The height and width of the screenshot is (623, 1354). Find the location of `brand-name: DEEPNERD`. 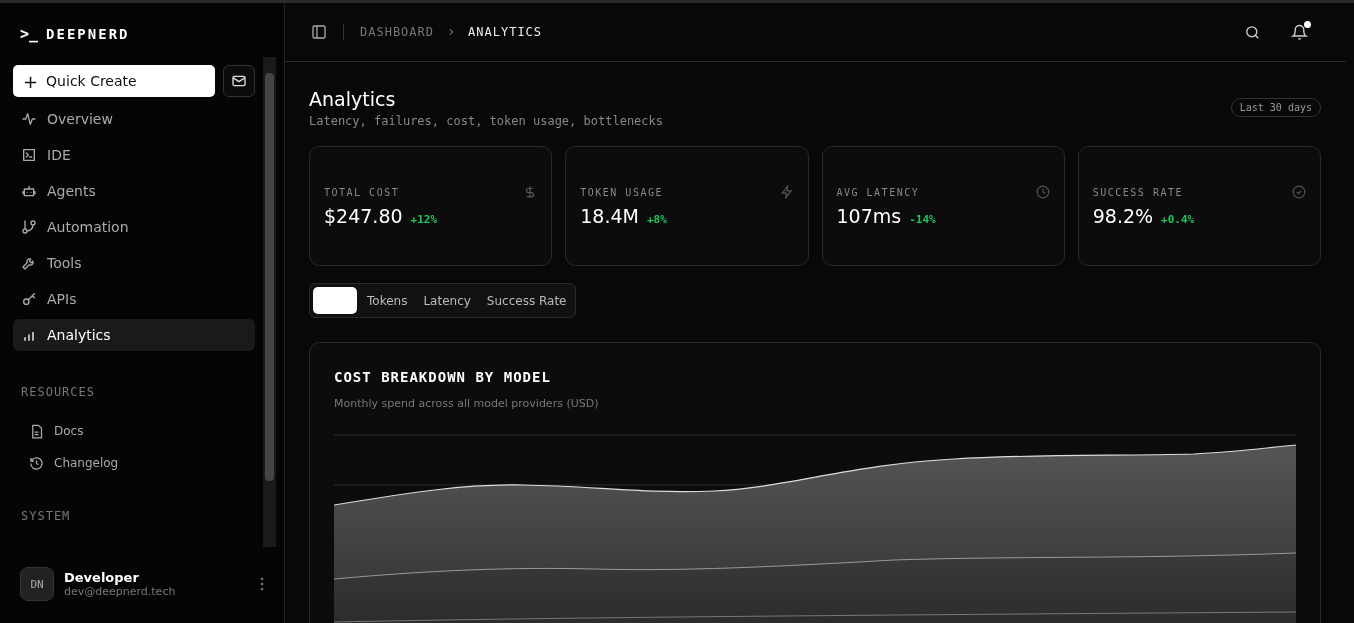

brand-name: DEEPNERD is located at coordinates (88, 34).